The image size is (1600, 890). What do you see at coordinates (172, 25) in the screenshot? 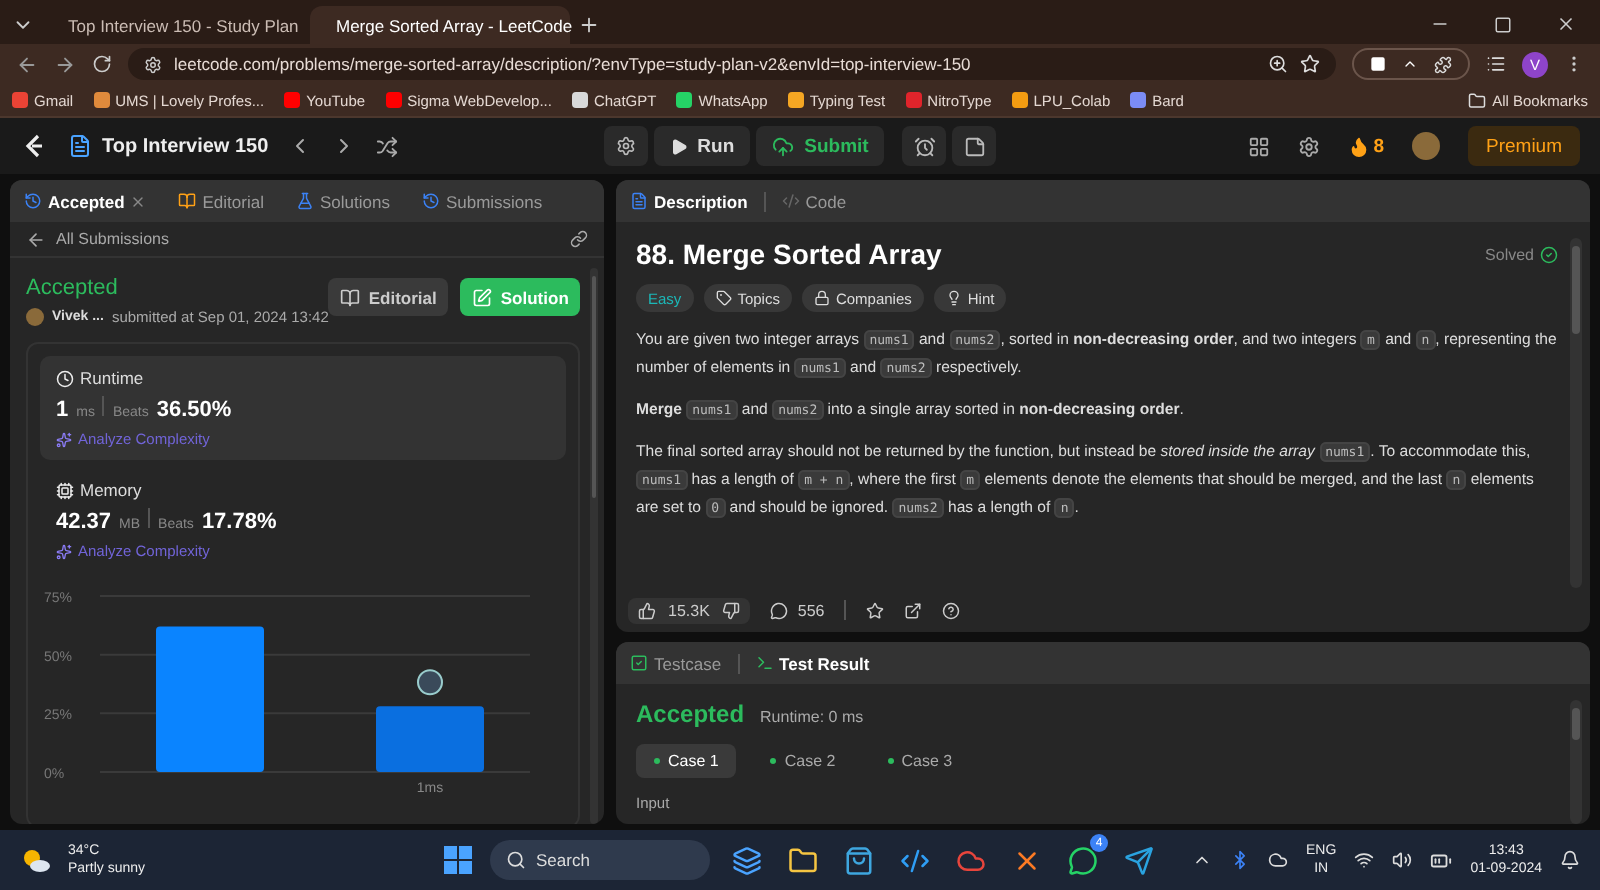
I see `browser-tab: Top Interview 150 - Study Plan` at bounding box center [172, 25].